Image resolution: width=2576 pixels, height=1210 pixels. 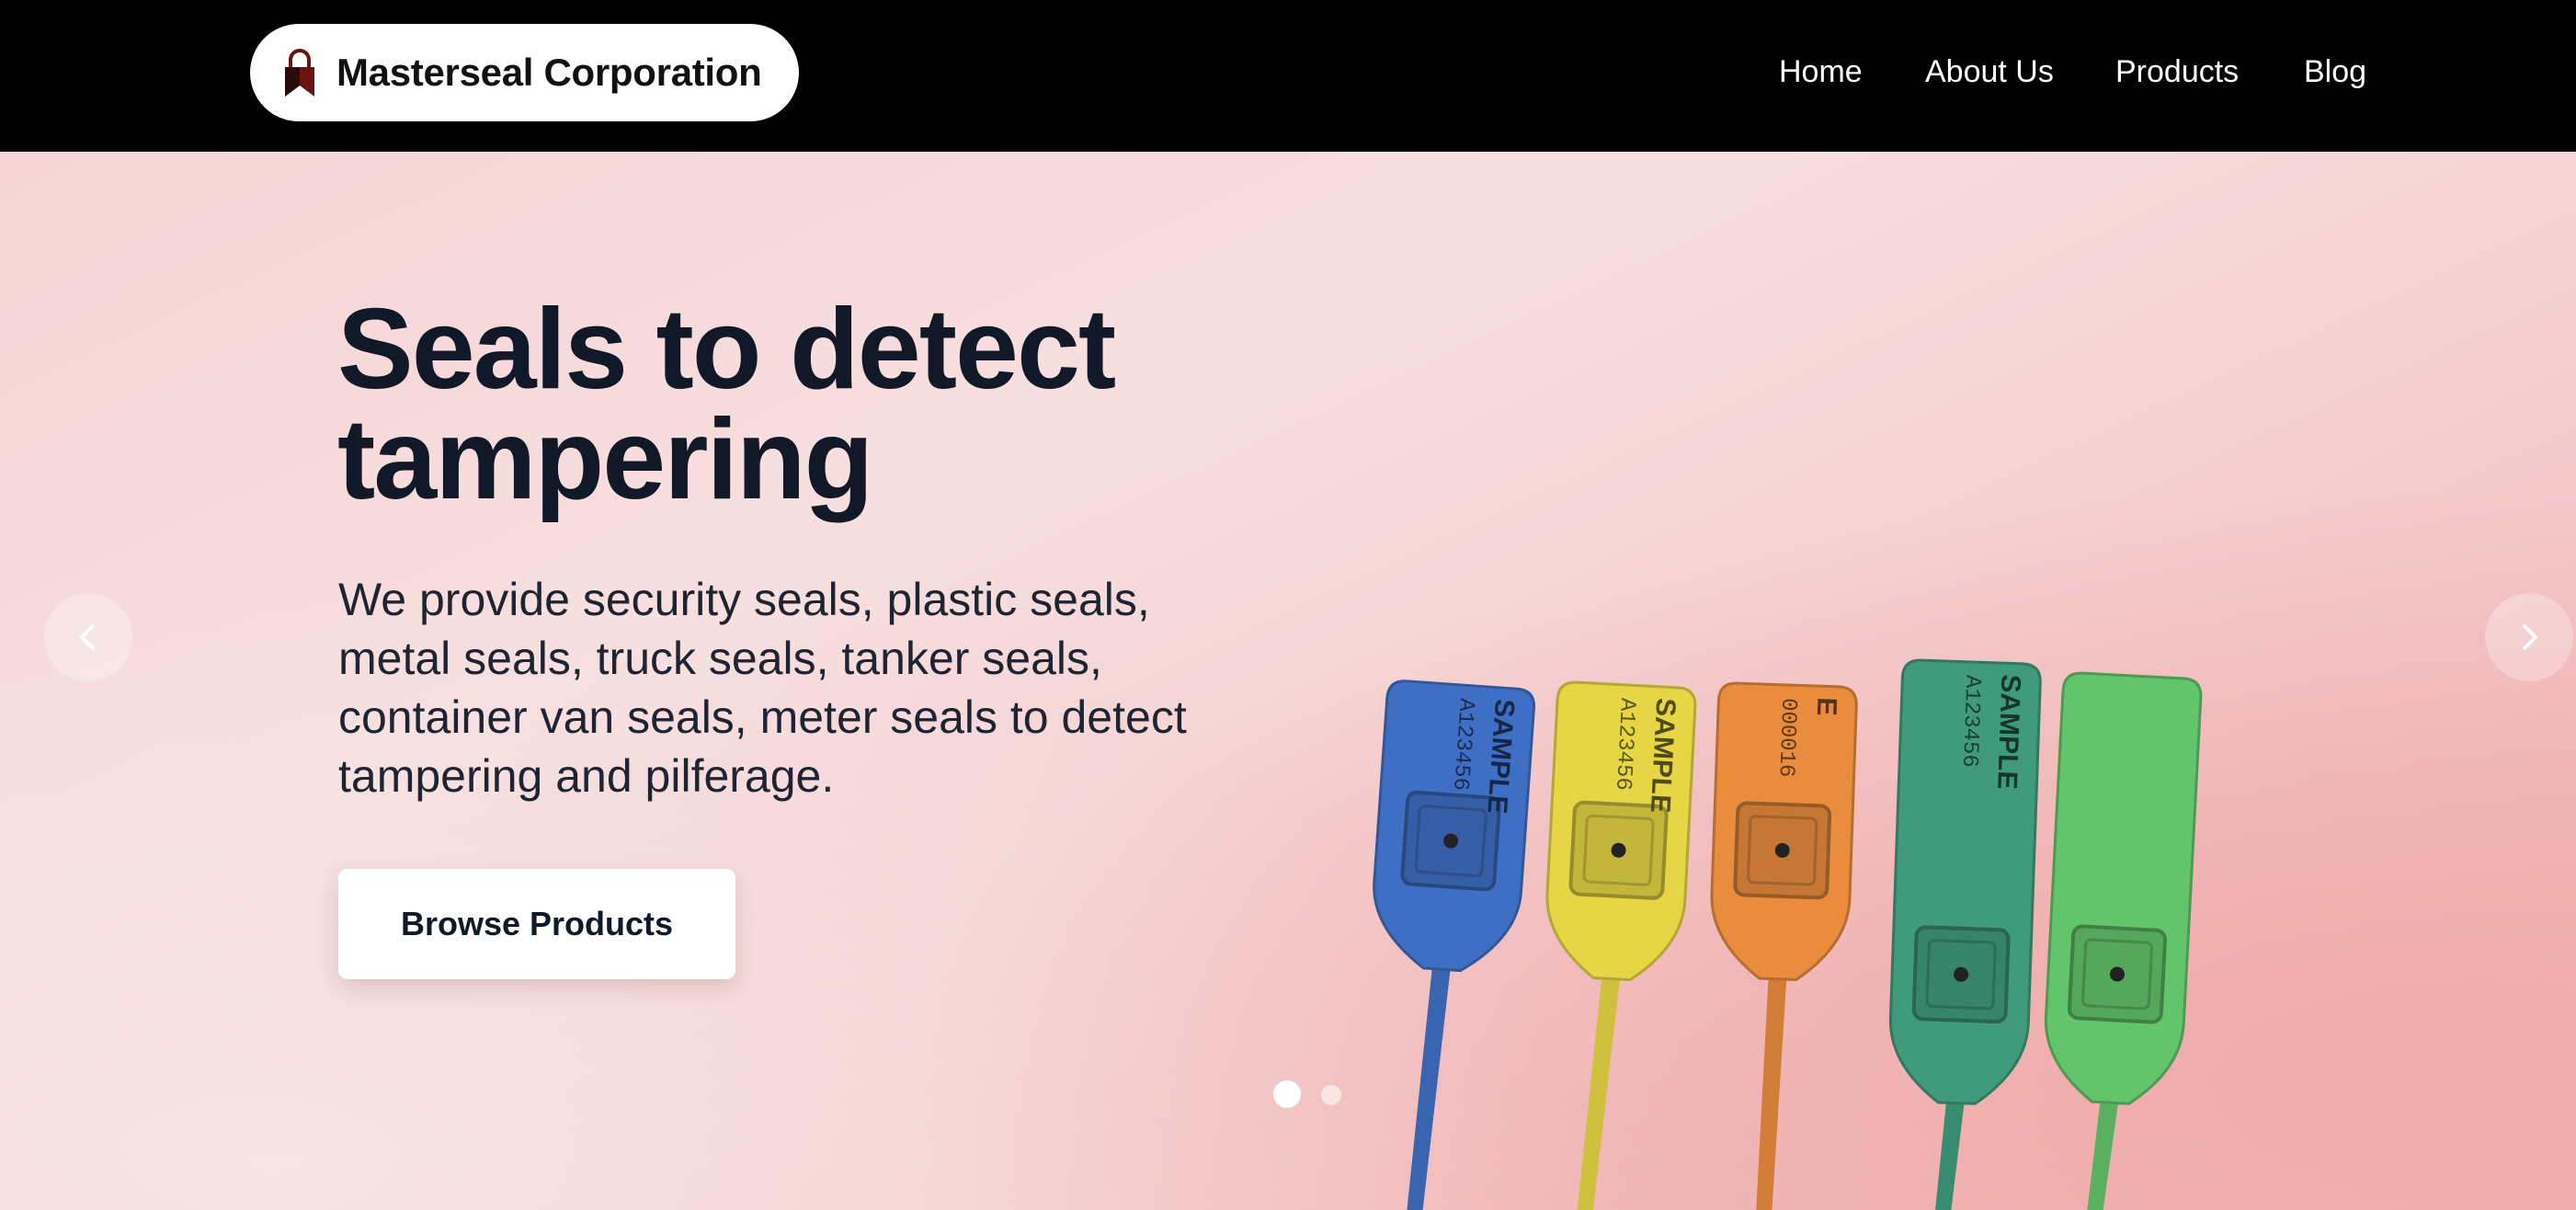 I want to click on carousel-indicators, so click(x=1310, y=1094).